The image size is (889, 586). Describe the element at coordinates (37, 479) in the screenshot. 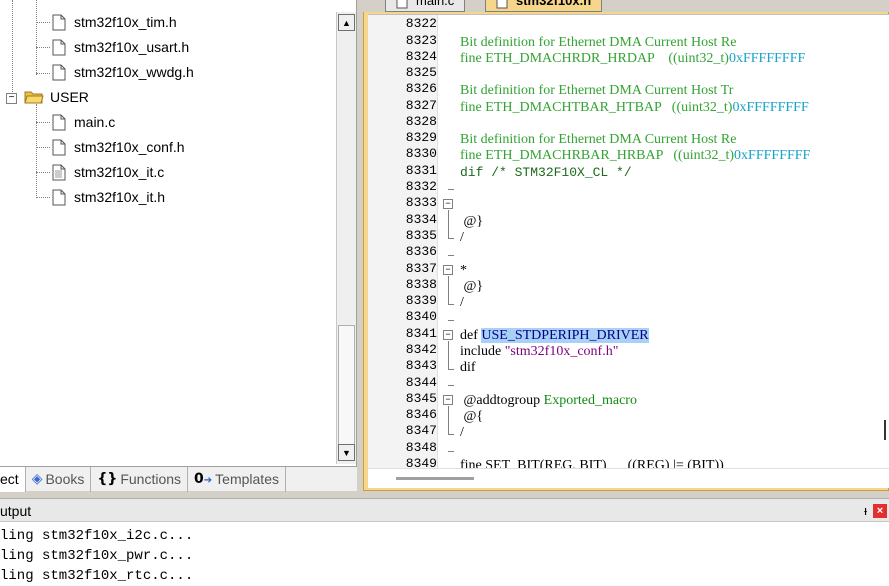

I see `books-icon: ◈` at that location.